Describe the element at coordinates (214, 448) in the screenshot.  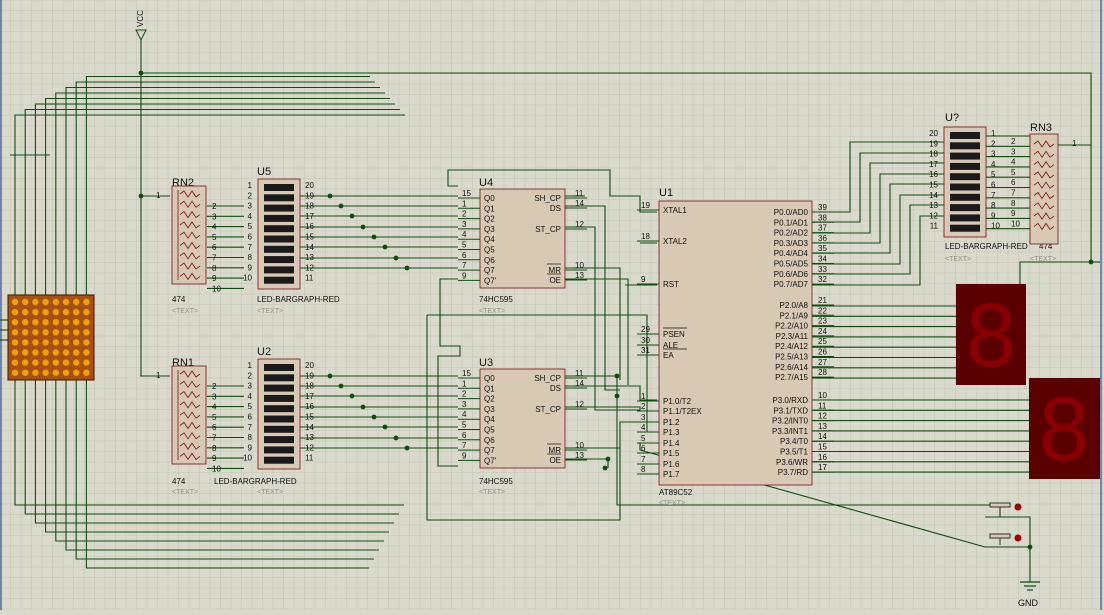
I see `rn-pin-number: 8` at that location.